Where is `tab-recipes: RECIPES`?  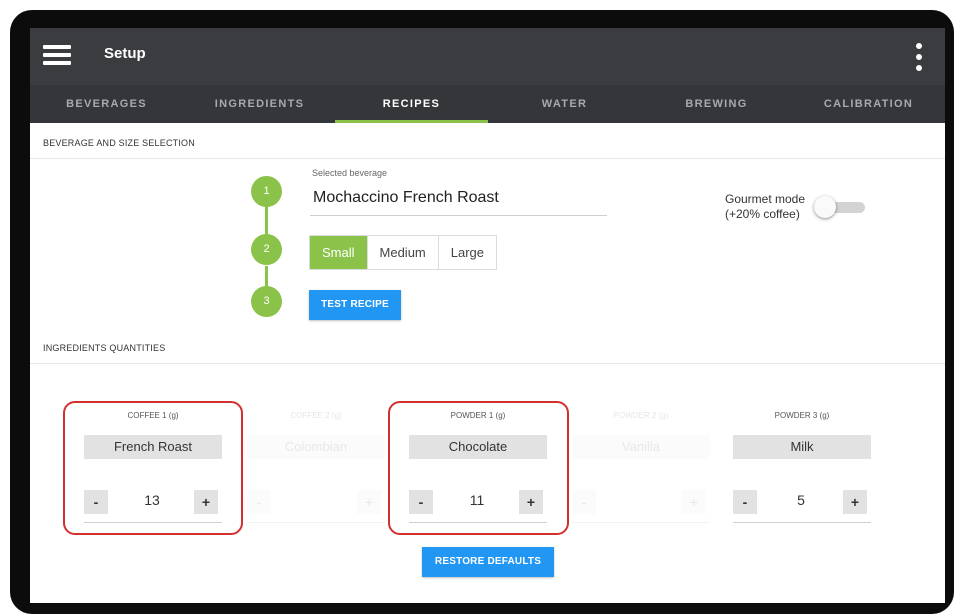
tab-recipes: RECIPES is located at coordinates (411, 104).